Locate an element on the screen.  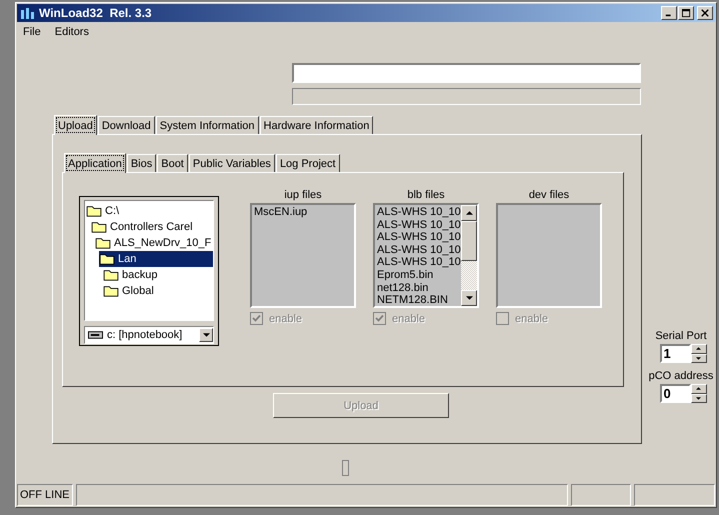
status-panel is located at coordinates (601, 495).